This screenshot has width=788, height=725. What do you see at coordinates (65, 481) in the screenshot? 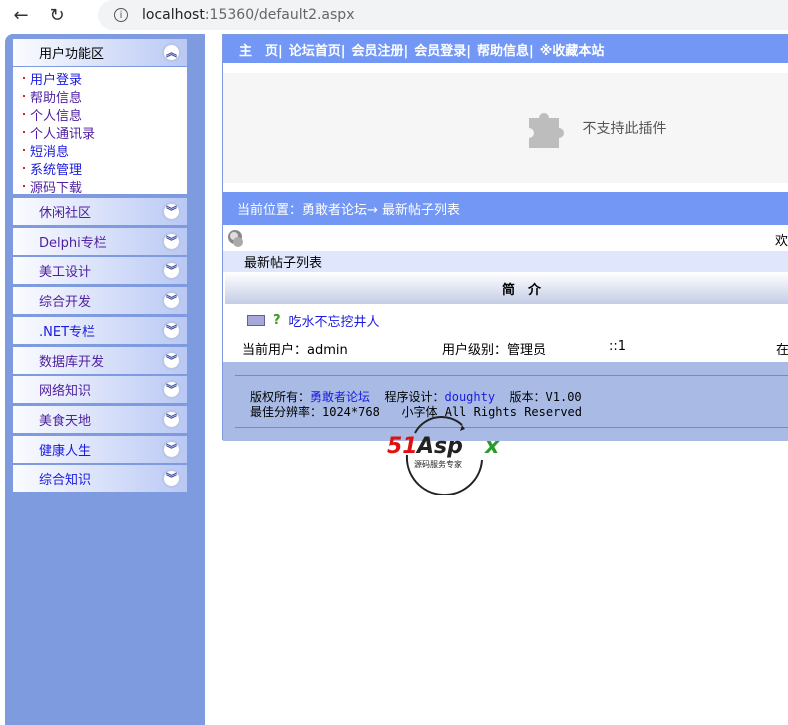
I see `panel-label: 综合知识` at bounding box center [65, 481].